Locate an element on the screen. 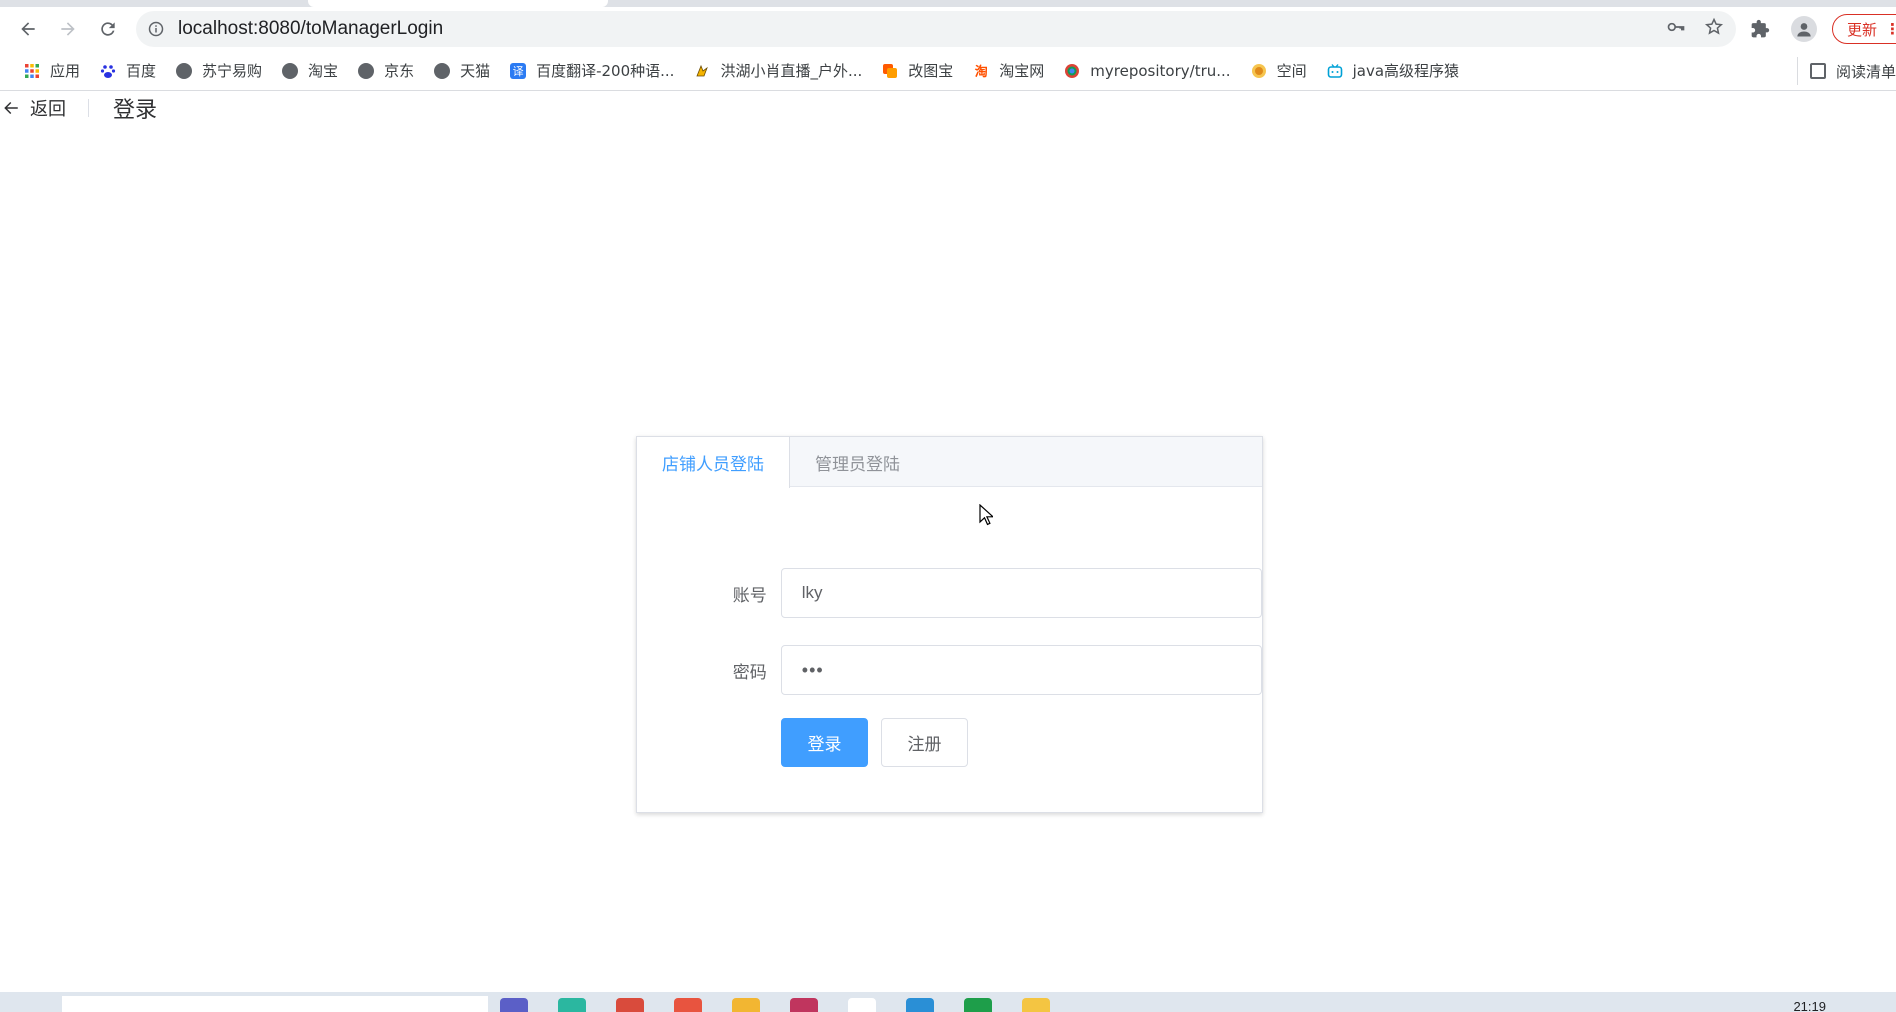  live-icon is located at coordinates (702, 71).